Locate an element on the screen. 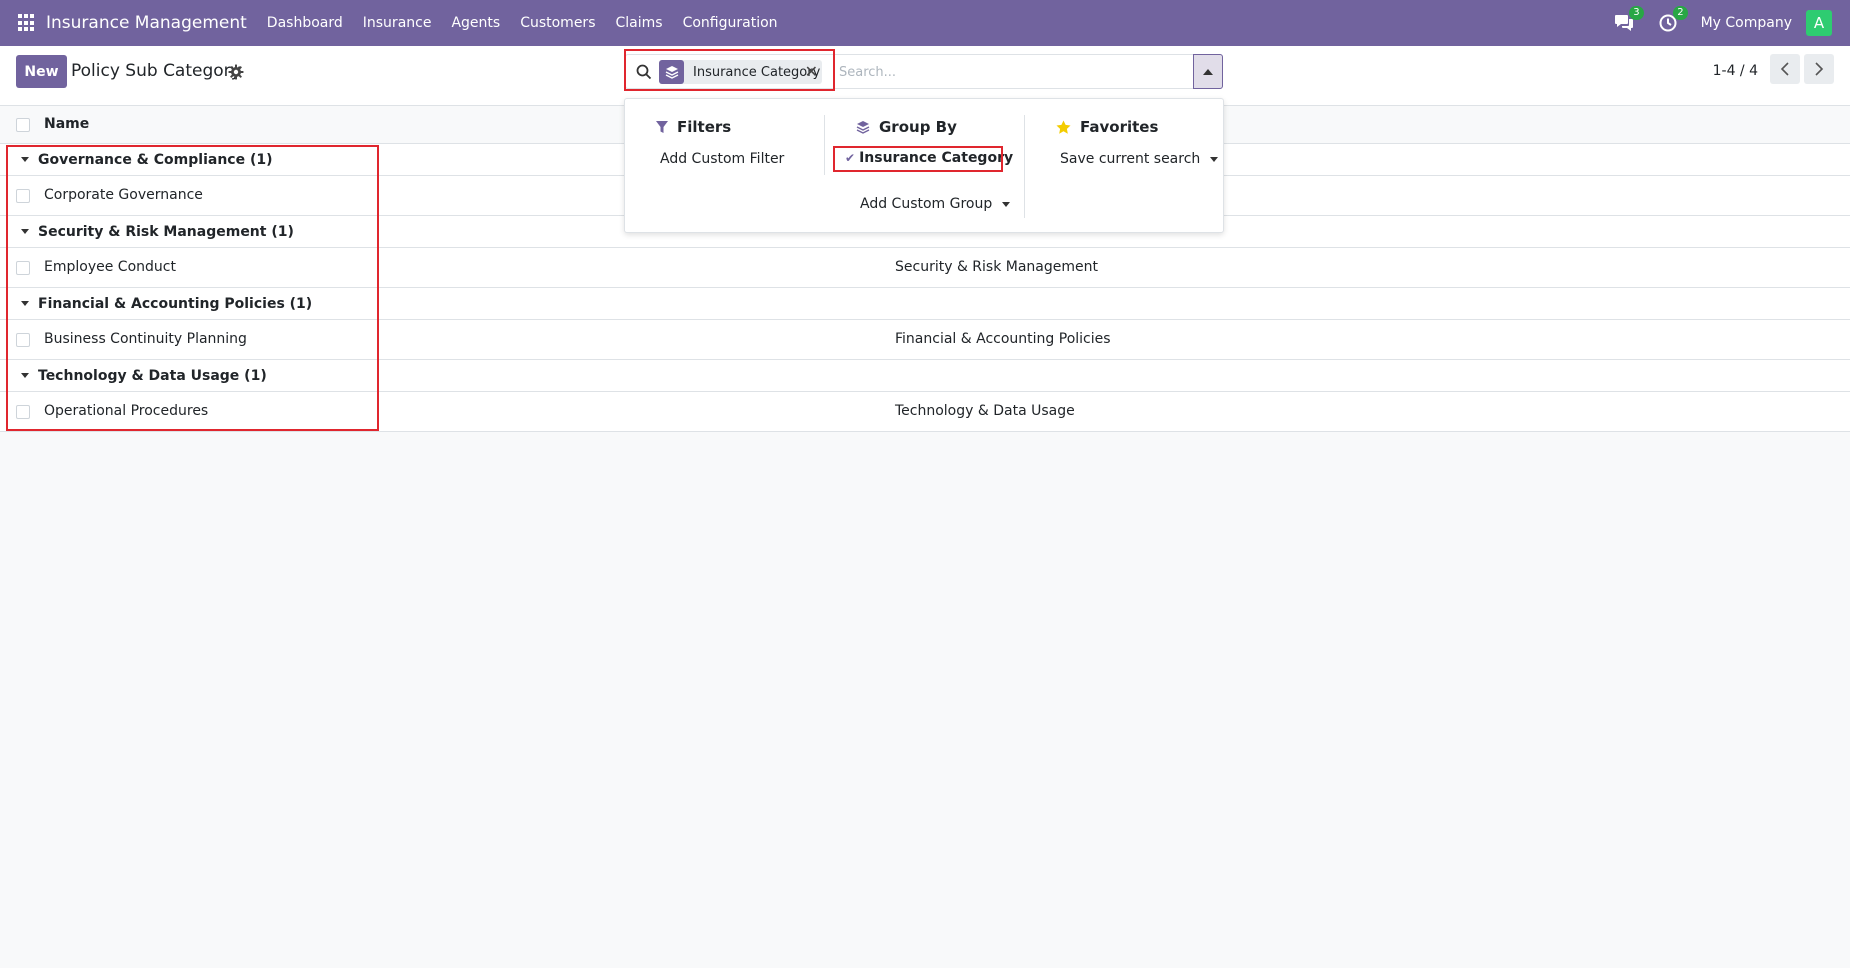  group-by-option-label: Insurance Category is located at coordinates (936, 158).